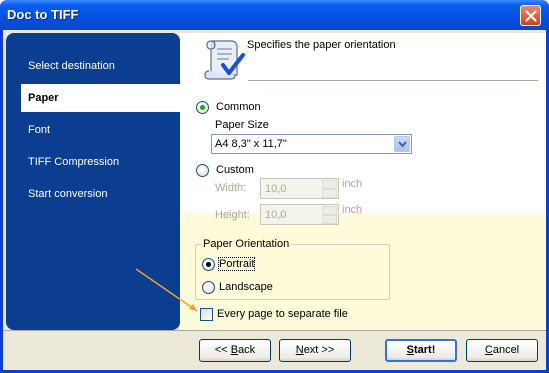  Describe the element at coordinates (43, 14) in the screenshot. I see `window-title: Doc to TIFF` at that location.